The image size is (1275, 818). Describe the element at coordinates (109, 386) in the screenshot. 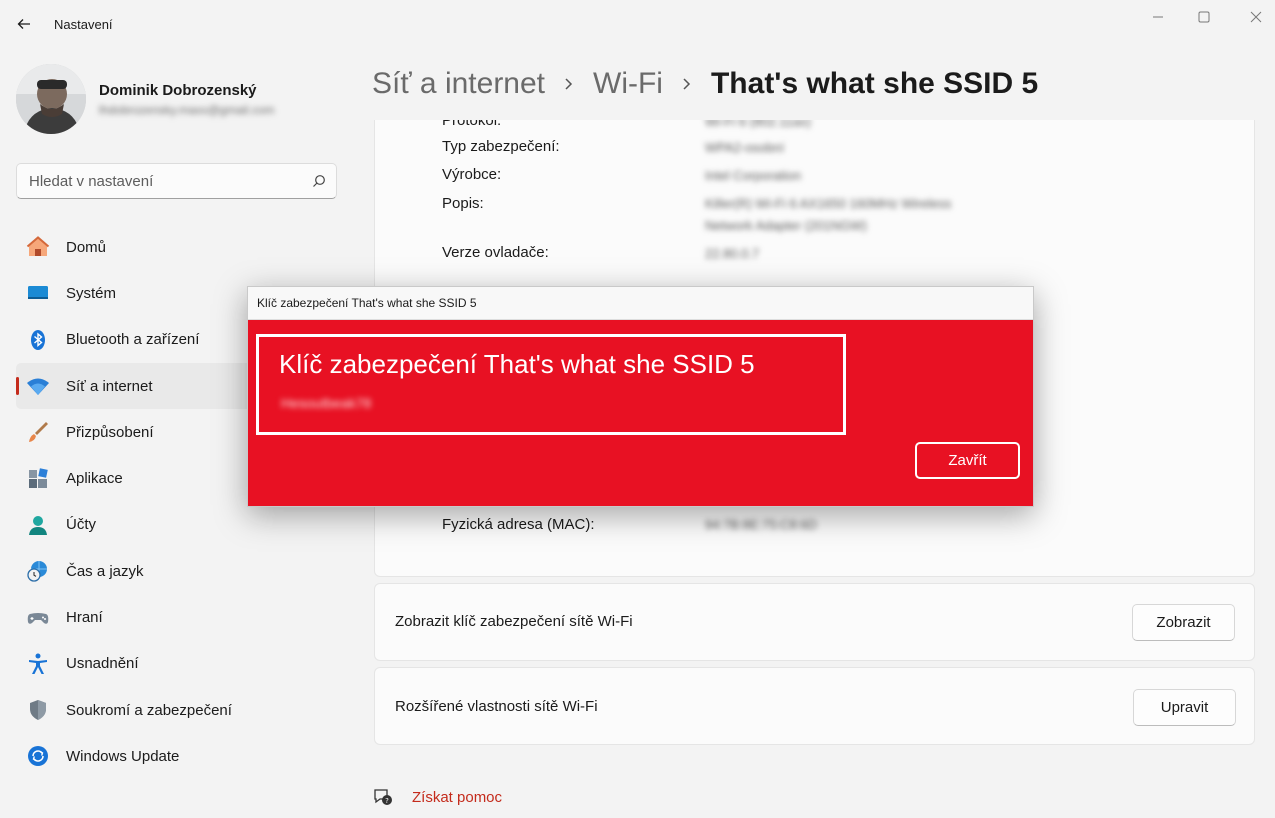

I see `sidebar-item-label: Síť a internet` at that location.